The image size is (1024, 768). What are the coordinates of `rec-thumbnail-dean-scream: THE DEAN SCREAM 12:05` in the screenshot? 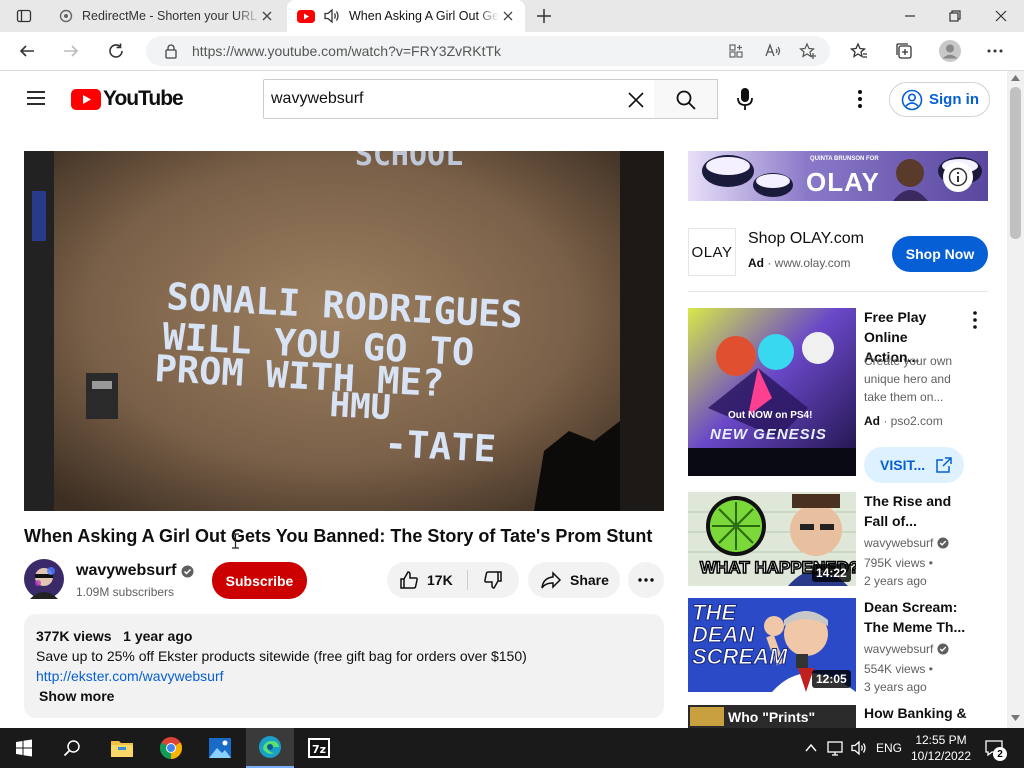 It's located at (772, 645).